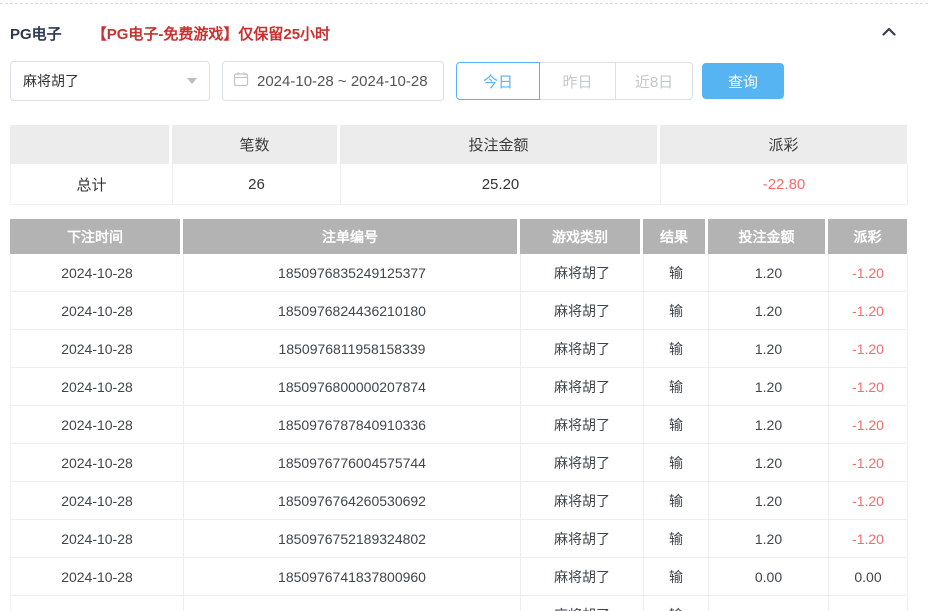  What do you see at coordinates (783, 144) in the screenshot?
I see `summary-header-payout: 派彩` at bounding box center [783, 144].